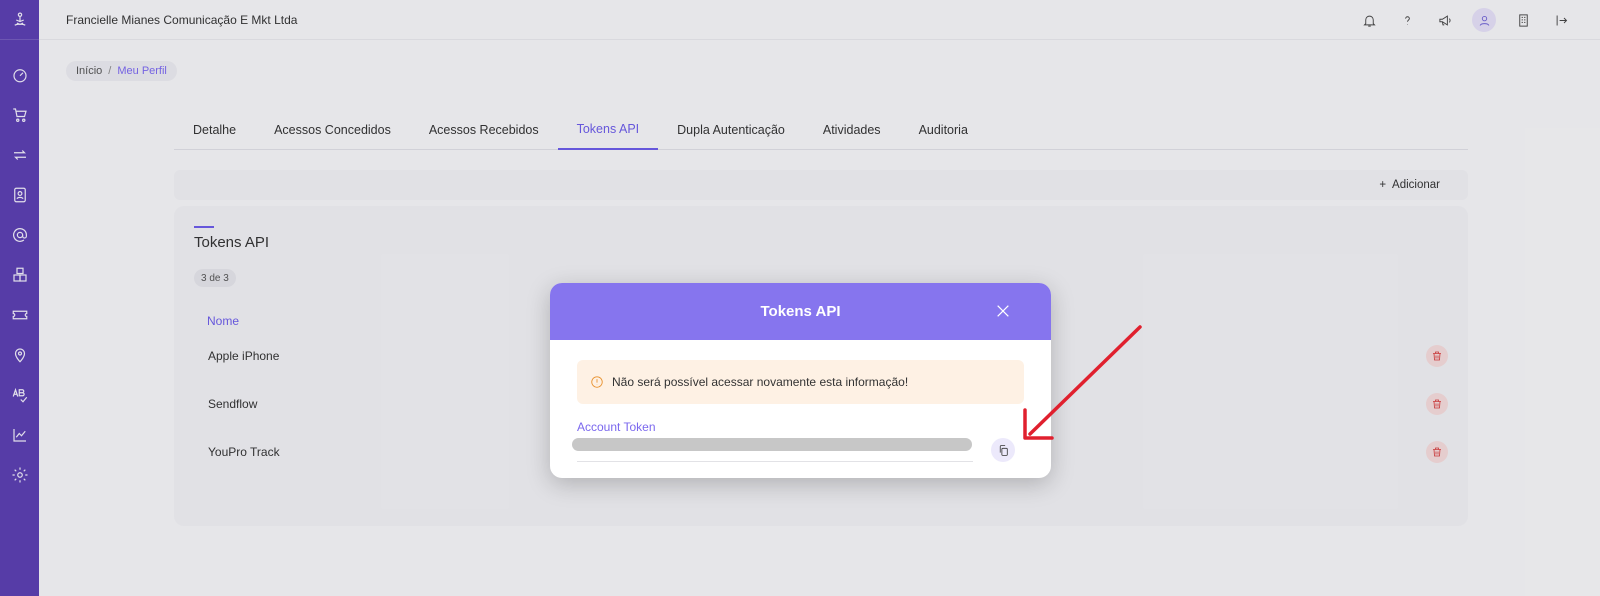 This screenshot has height=596, width=1600. What do you see at coordinates (775, 461) in the screenshot?
I see `field-underline` at bounding box center [775, 461].